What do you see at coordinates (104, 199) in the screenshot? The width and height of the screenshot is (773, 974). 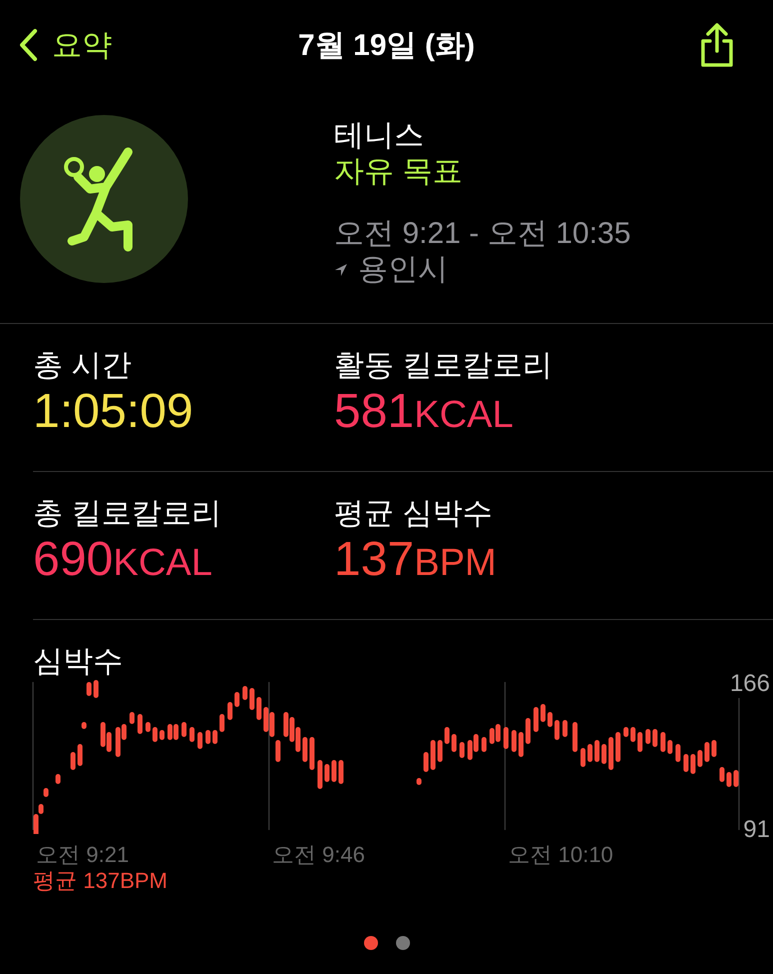 I see `tennis-player-icon` at bounding box center [104, 199].